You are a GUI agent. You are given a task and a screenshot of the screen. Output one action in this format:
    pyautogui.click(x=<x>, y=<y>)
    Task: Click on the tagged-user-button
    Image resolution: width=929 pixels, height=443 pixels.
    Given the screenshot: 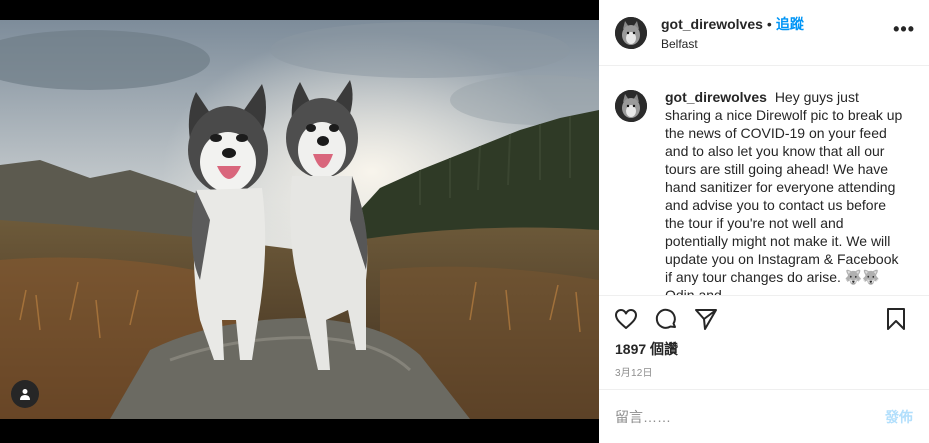 What is the action you would take?
    pyautogui.click(x=25, y=394)
    